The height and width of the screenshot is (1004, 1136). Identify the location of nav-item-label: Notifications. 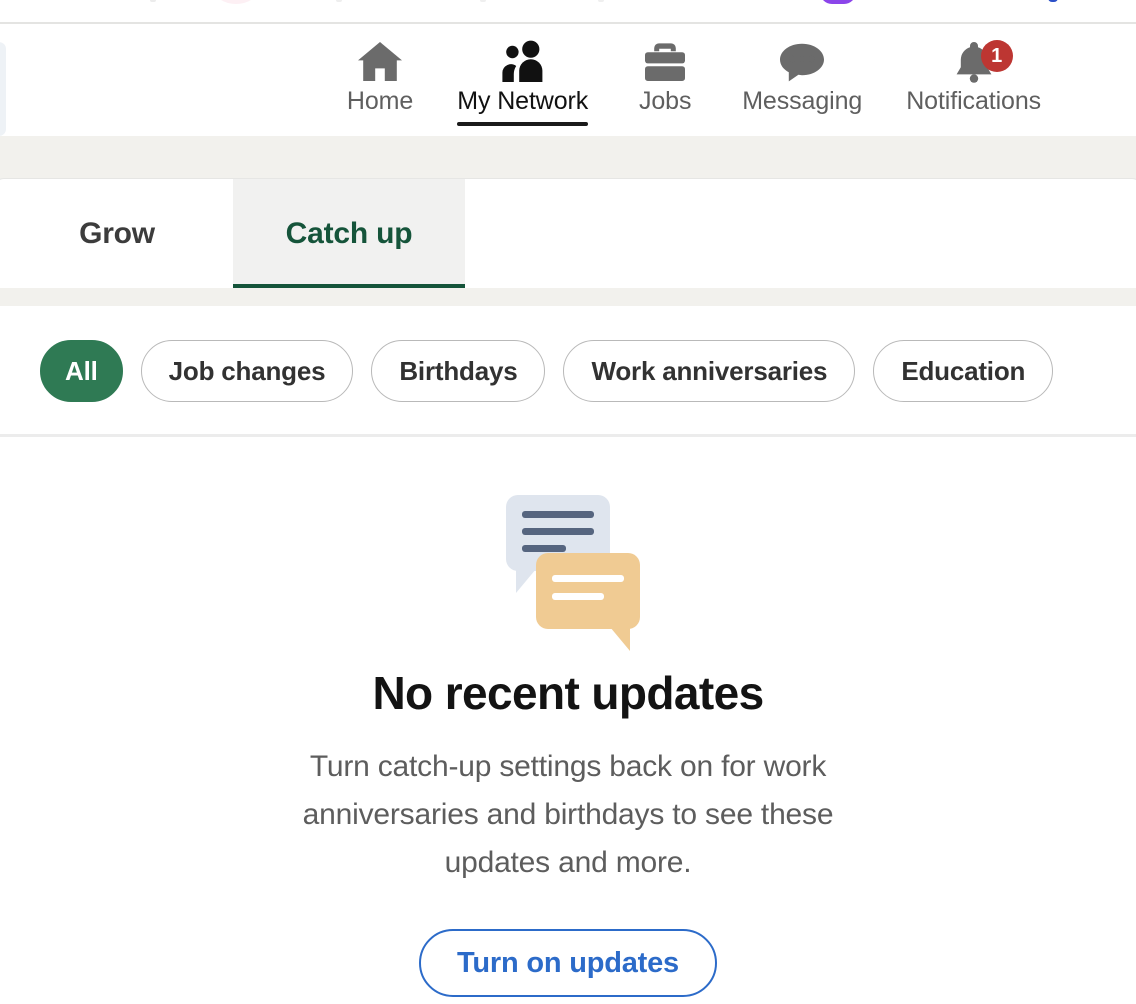
(974, 101).